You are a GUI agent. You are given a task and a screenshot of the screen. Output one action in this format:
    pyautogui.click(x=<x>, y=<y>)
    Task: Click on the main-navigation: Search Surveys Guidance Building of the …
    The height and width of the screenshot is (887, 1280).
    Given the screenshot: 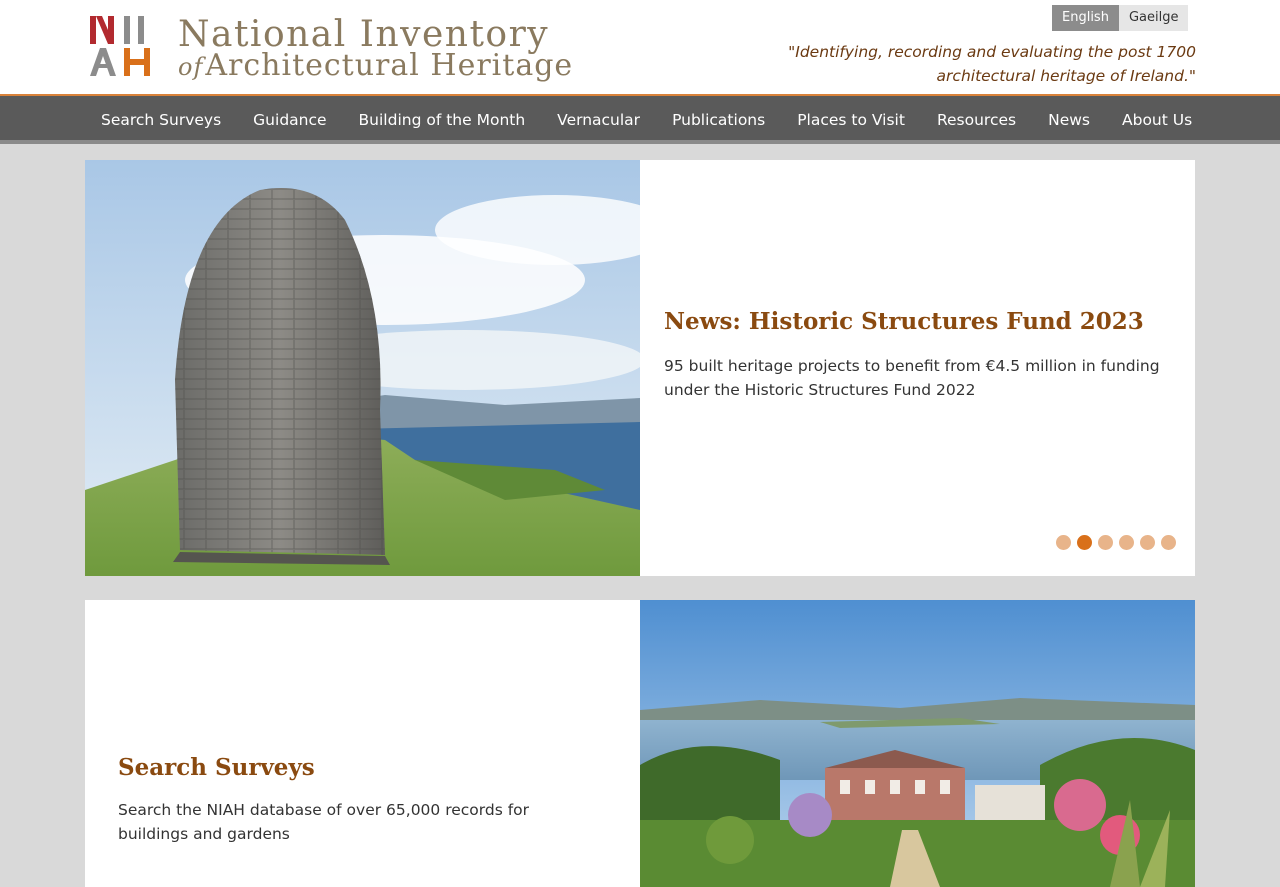 What is the action you would take?
    pyautogui.click(x=640, y=118)
    